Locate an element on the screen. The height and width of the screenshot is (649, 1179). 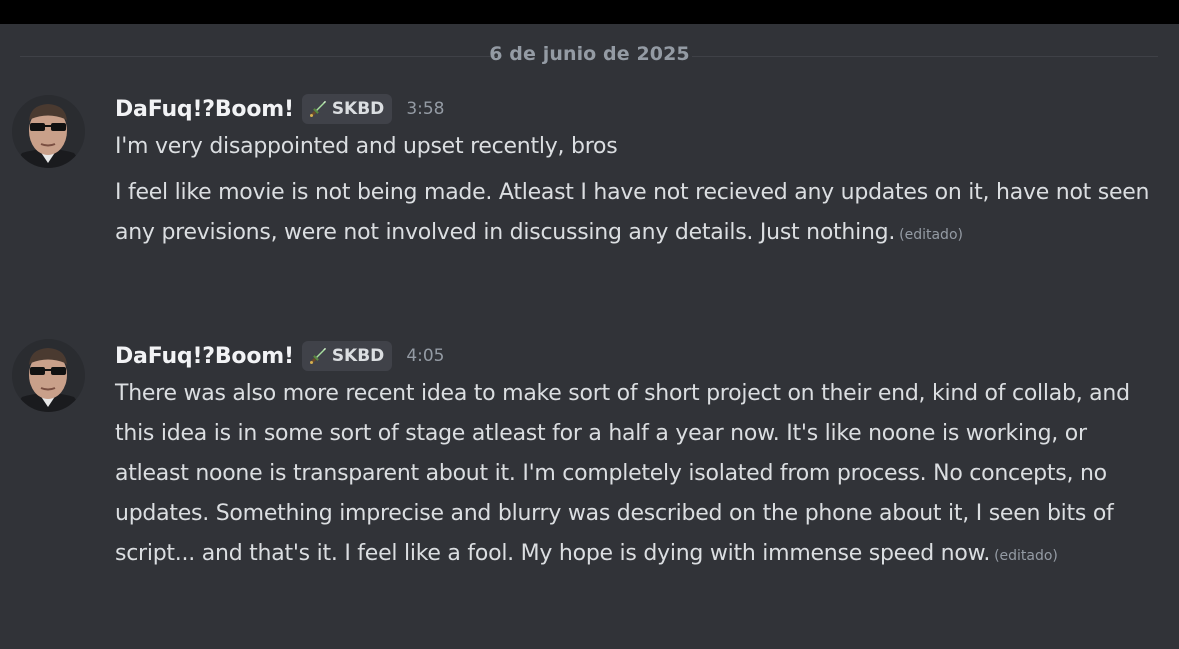
date-divider: 6 de junio de 2025 is located at coordinates (589, 54).